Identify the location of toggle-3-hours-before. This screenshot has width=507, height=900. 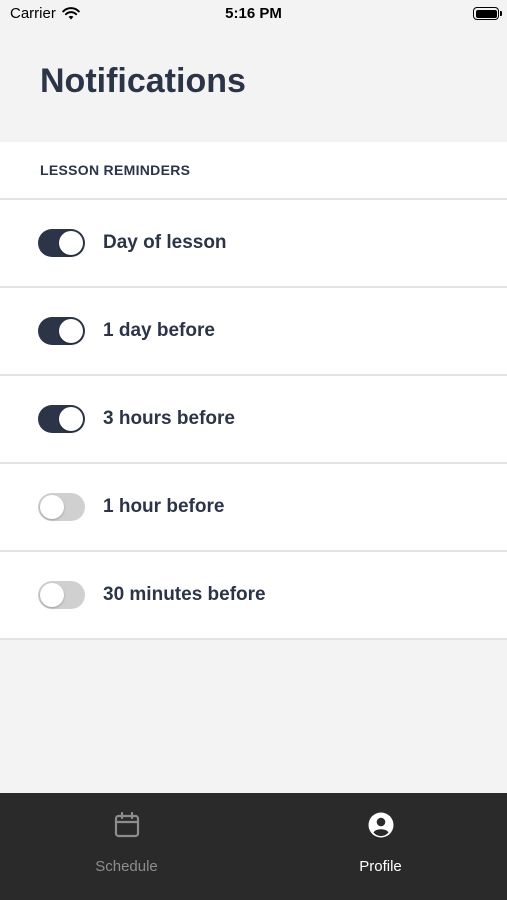
(61, 419).